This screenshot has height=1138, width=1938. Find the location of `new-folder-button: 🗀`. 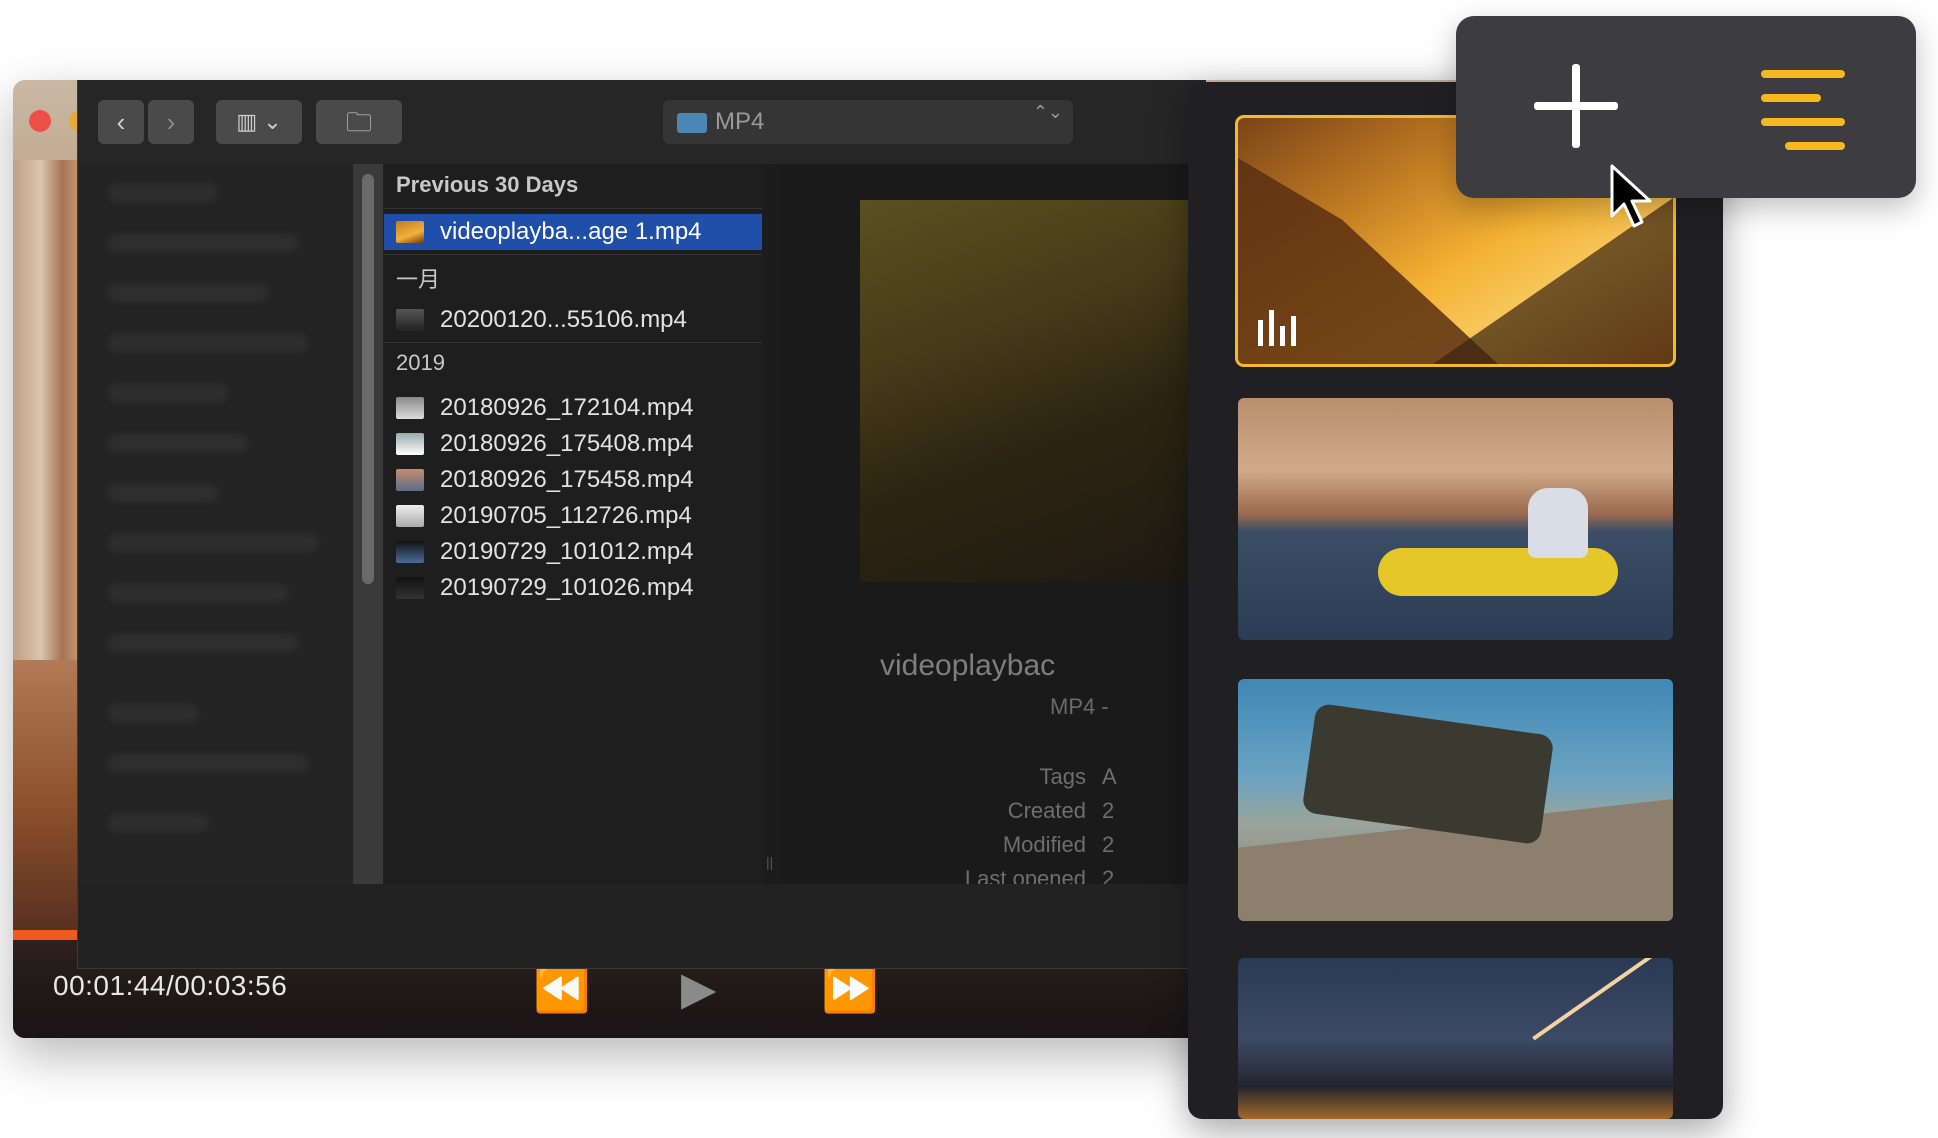

new-folder-button: 🗀 is located at coordinates (359, 122).